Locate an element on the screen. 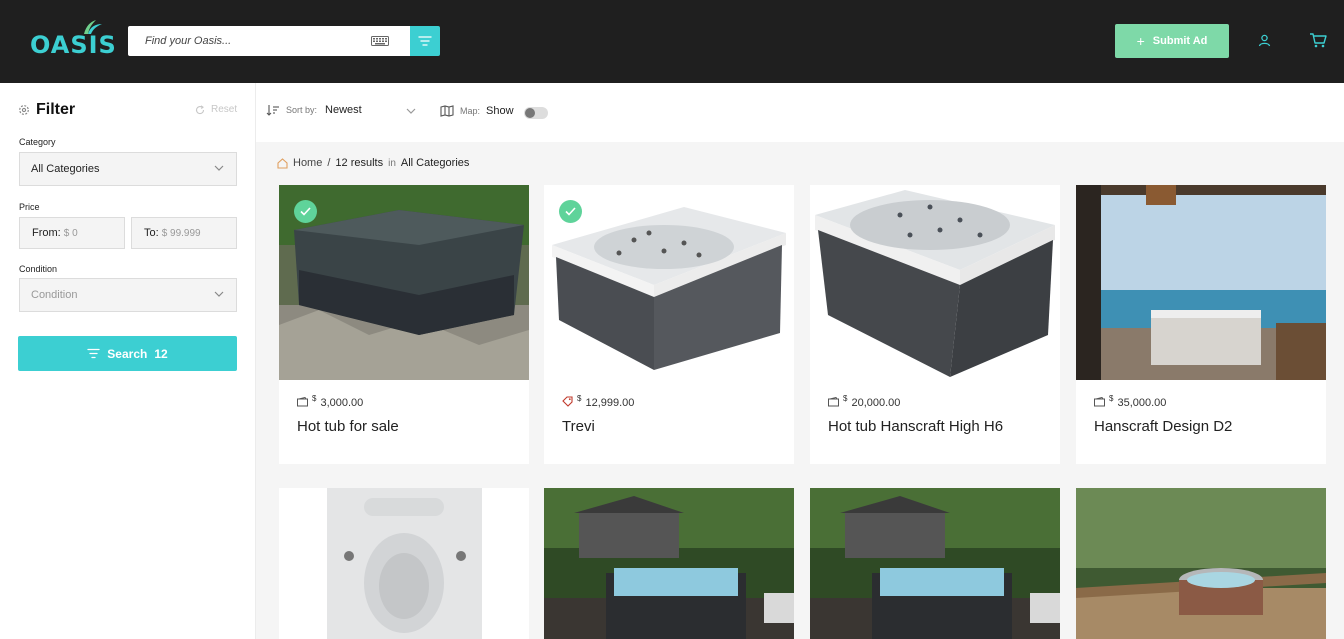  sort-dropdown: Sort by: Newest is located at coordinates (341, 110).